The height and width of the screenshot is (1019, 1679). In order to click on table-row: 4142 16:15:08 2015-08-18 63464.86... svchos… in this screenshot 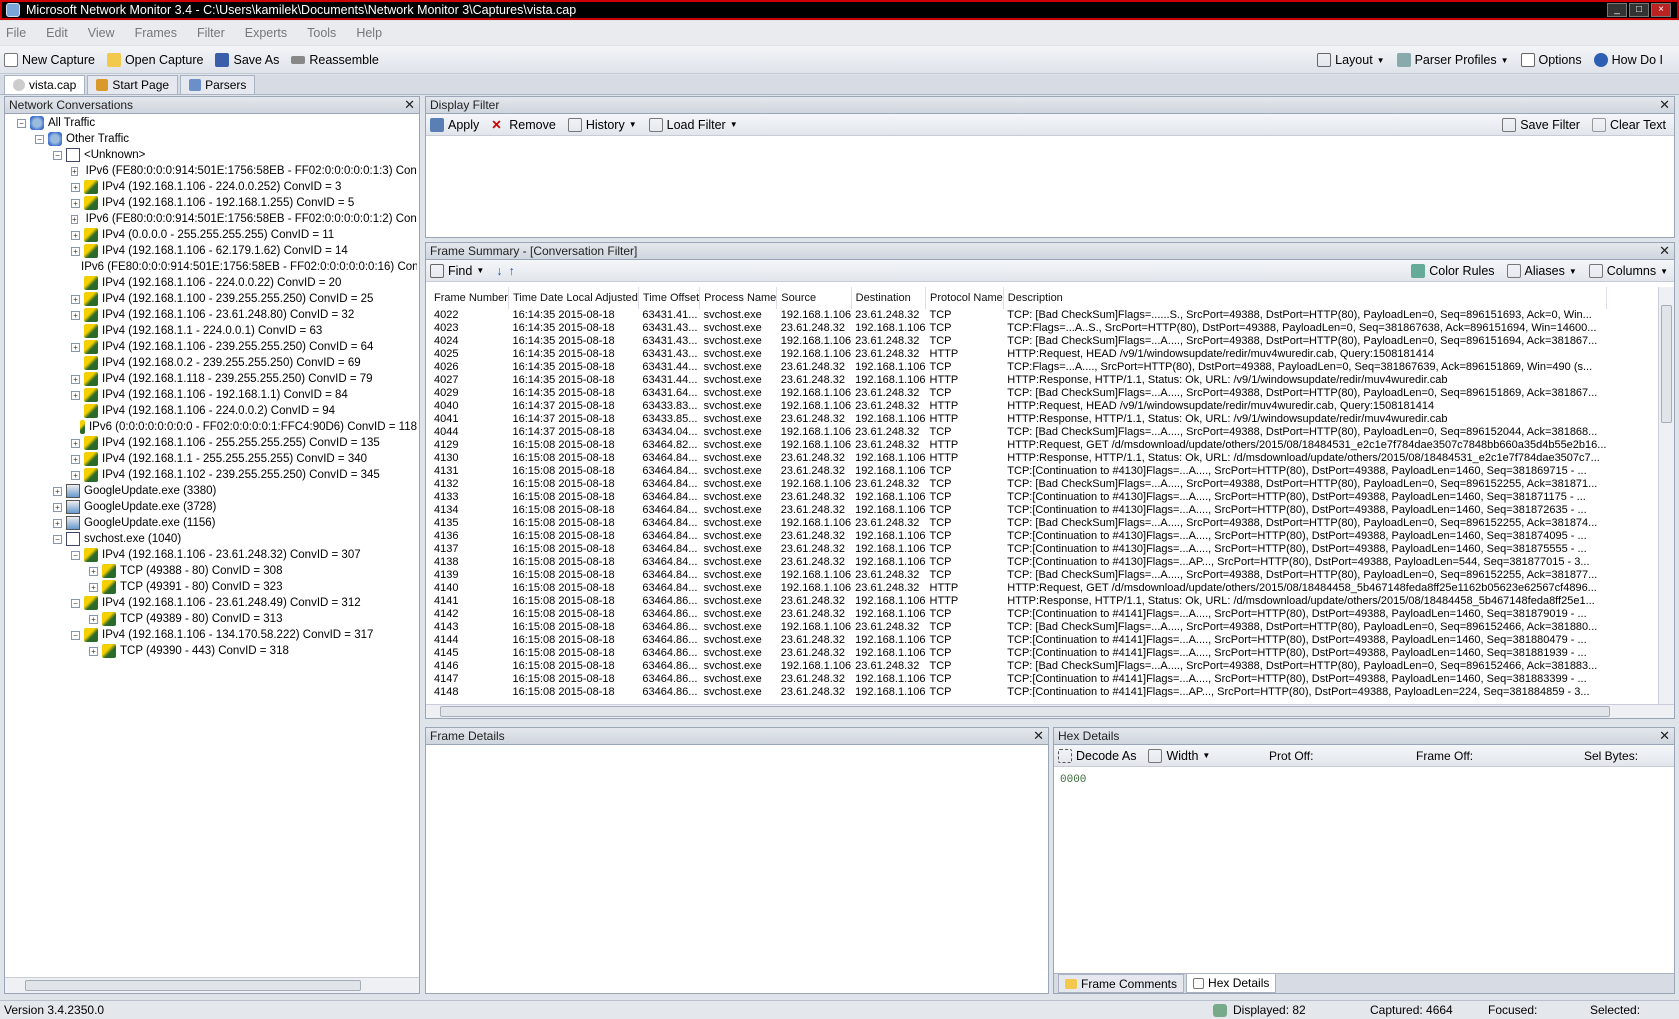, I will do `click(1018, 614)`.